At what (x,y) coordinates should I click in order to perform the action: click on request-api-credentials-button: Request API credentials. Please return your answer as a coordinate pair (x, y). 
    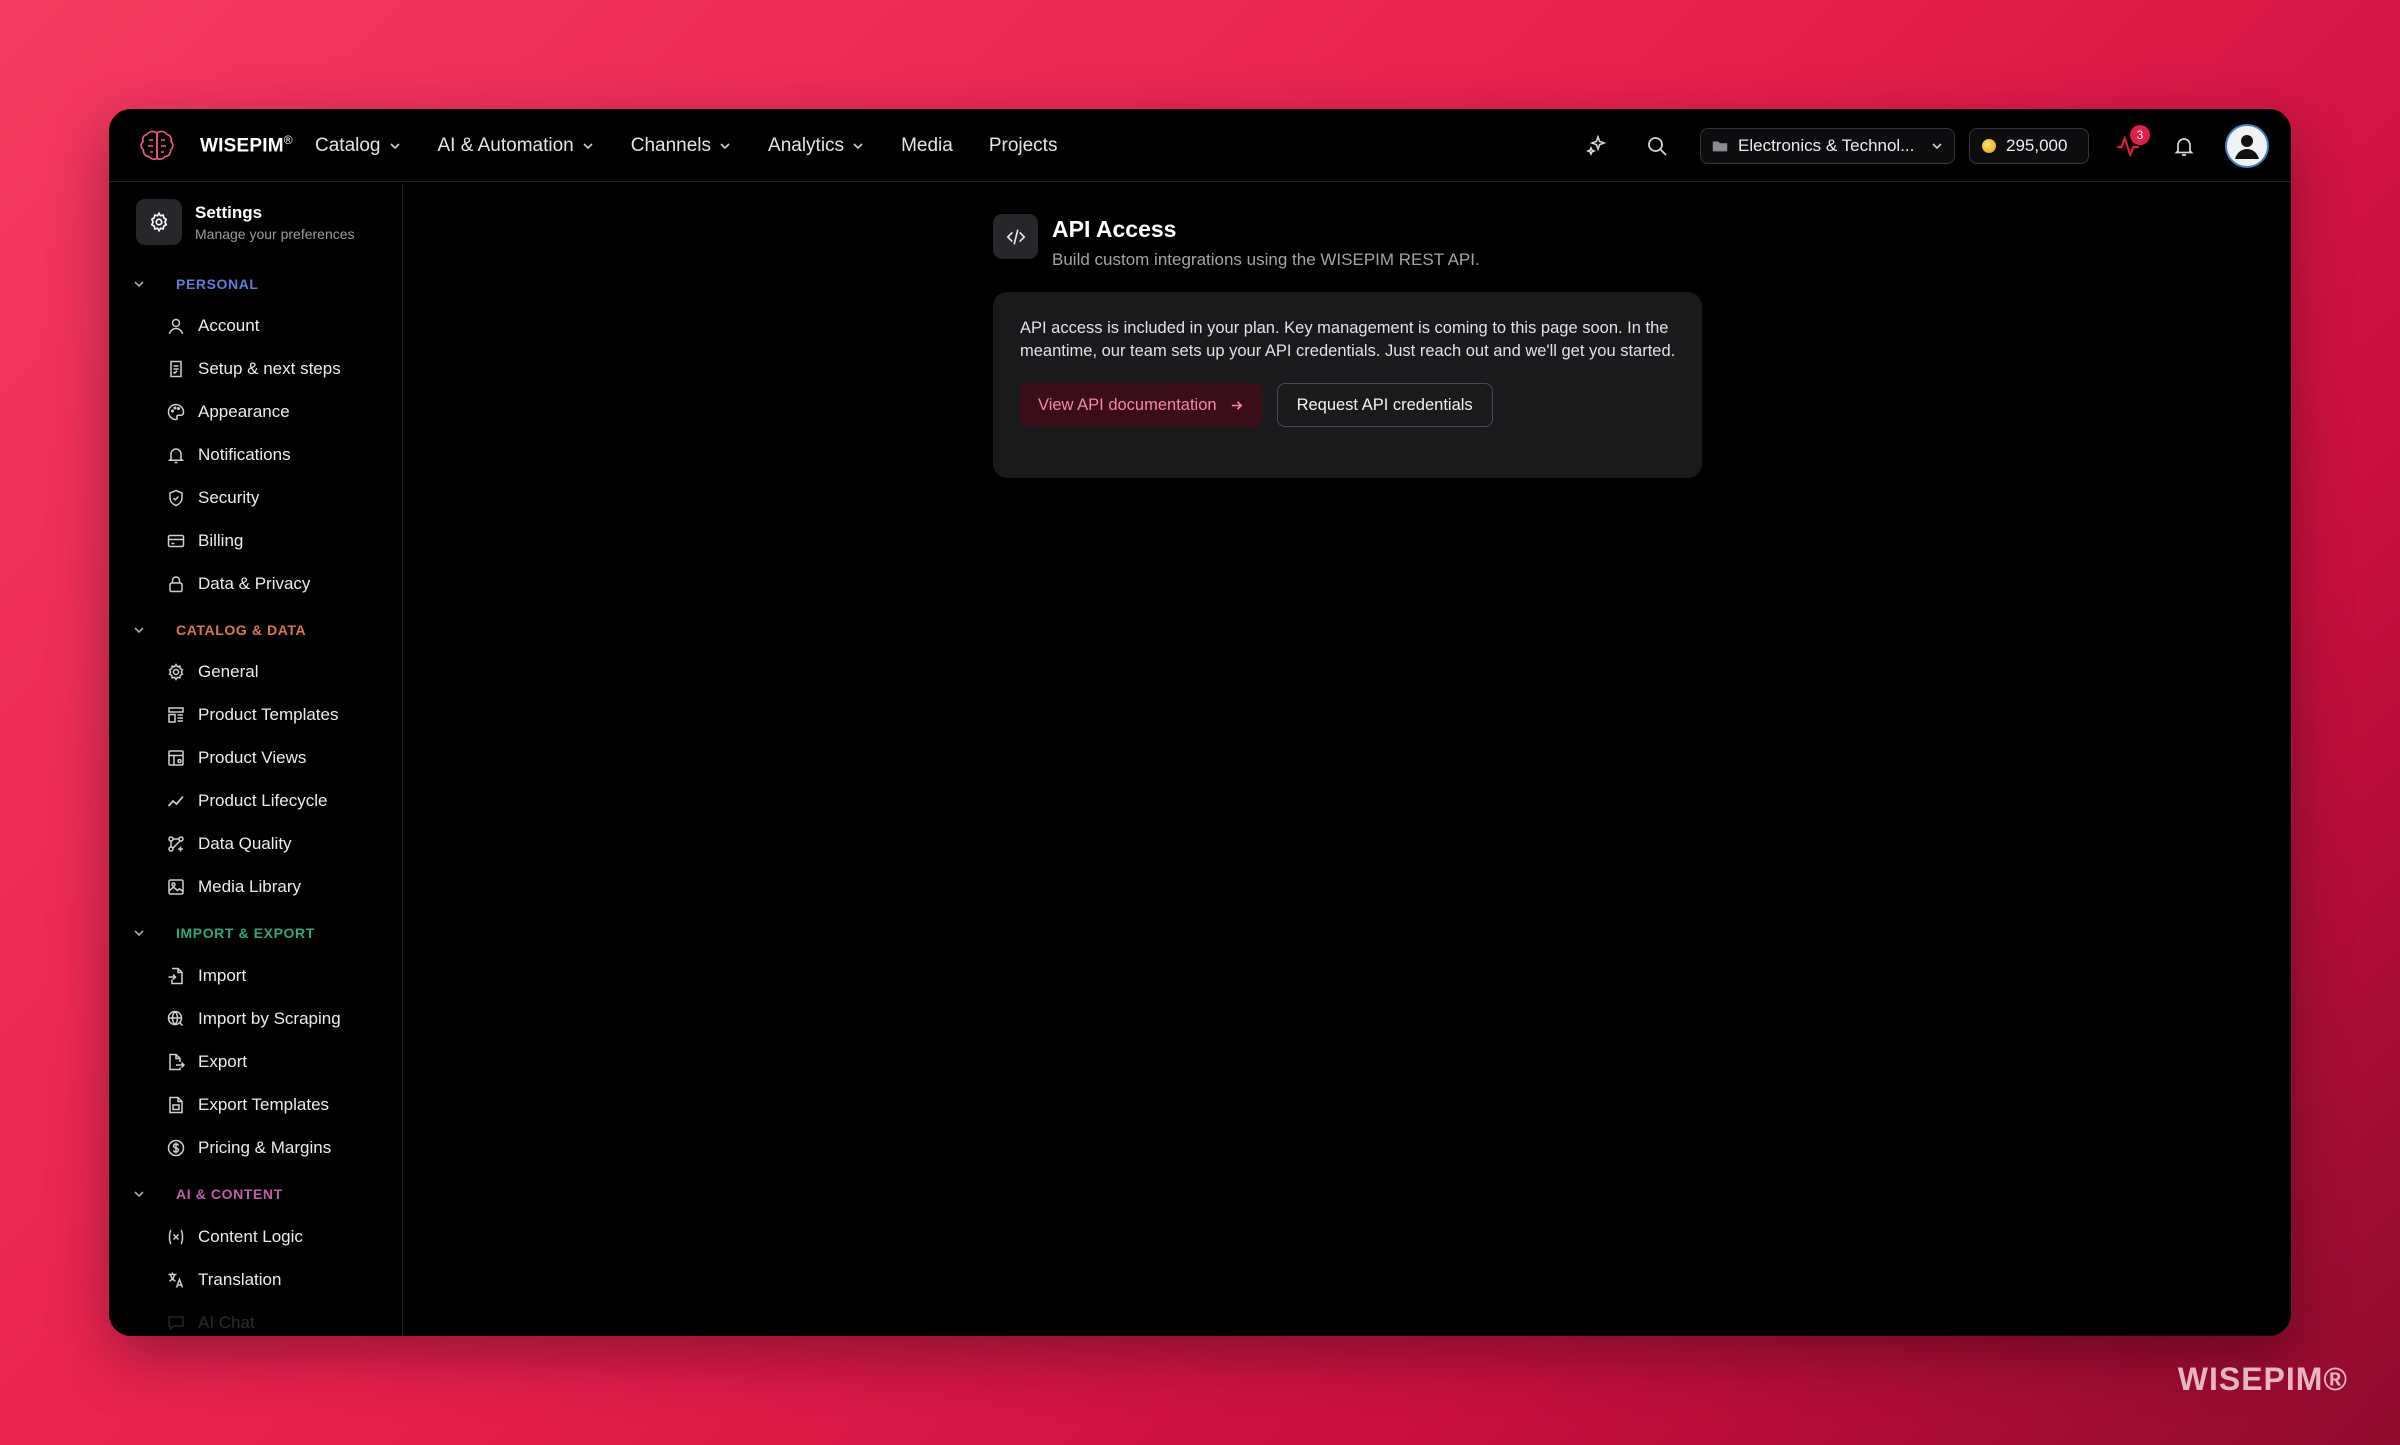
    Looking at the image, I should click on (1384, 405).